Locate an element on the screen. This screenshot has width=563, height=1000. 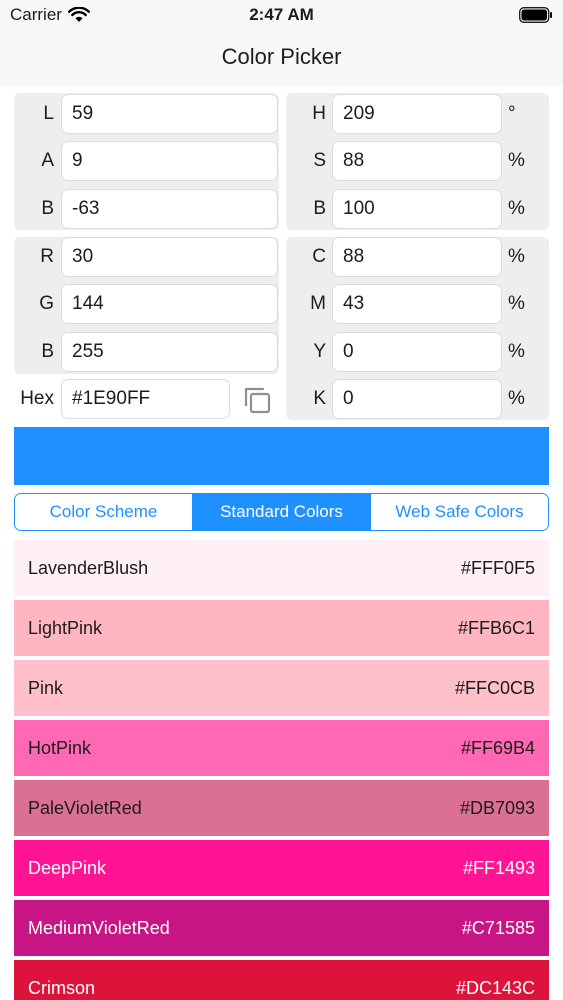
cmyk-k-row: K % is located at coordinates (417, 399).